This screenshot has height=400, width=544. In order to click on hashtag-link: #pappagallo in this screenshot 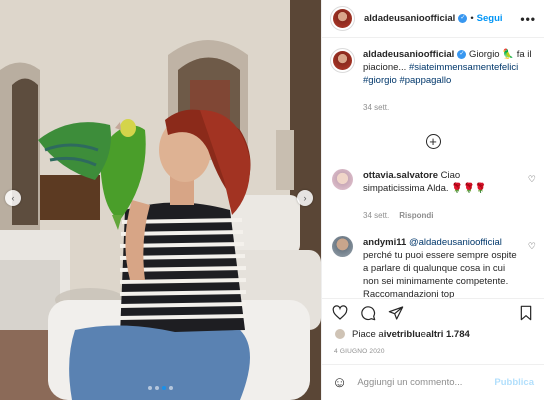, I will do `click(425, 80)`.